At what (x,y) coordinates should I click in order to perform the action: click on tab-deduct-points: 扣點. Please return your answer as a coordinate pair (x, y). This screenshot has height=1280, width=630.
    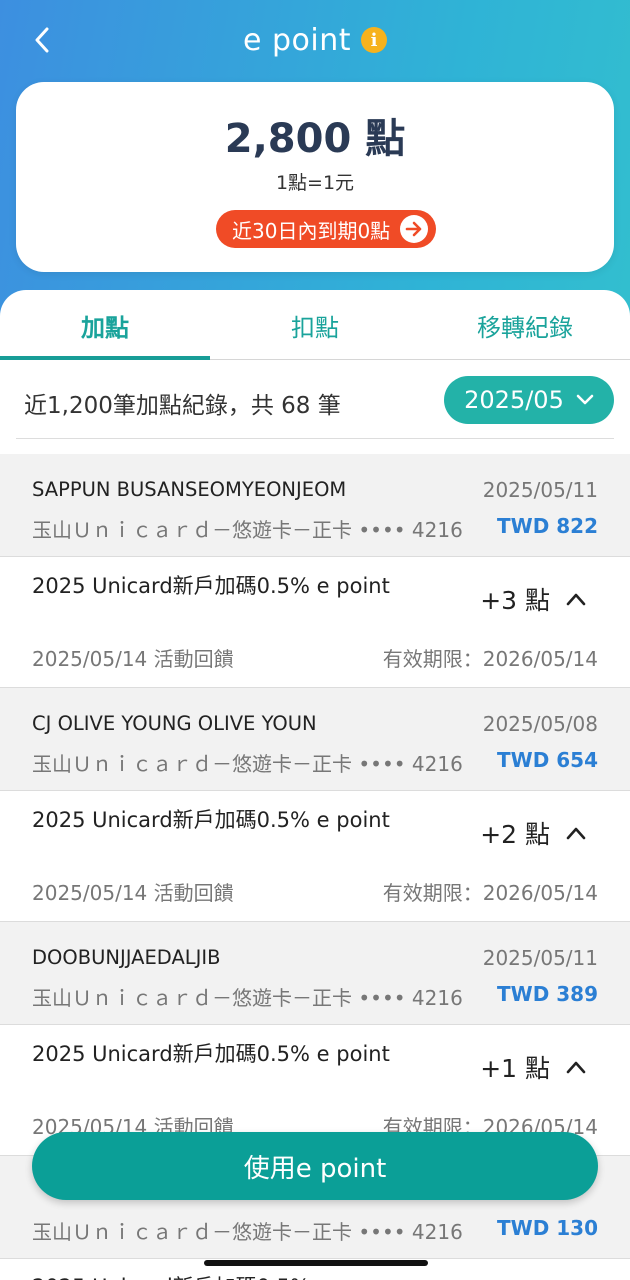
    Looking at the image, I should click on (315, 325).